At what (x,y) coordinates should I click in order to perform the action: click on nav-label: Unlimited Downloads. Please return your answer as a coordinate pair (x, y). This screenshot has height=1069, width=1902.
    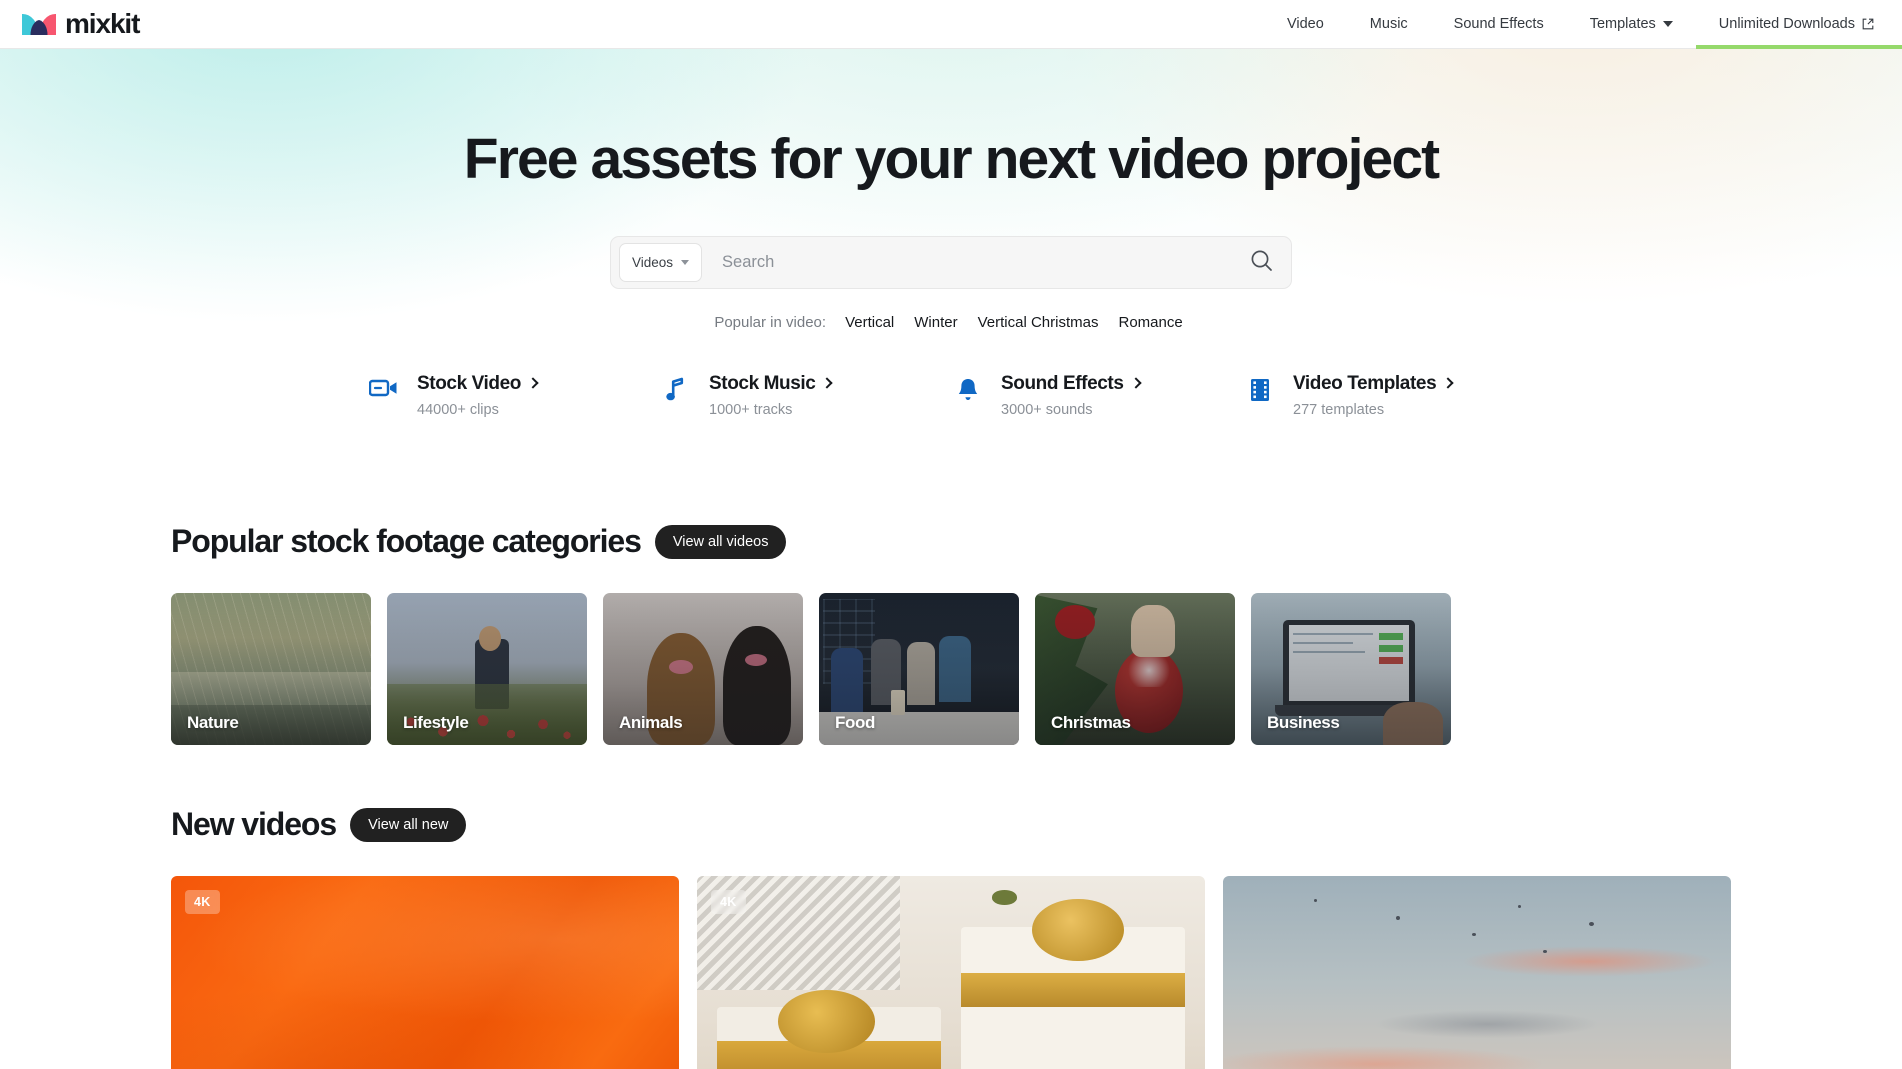
    Looking at the image, I should click on (1786, 24).